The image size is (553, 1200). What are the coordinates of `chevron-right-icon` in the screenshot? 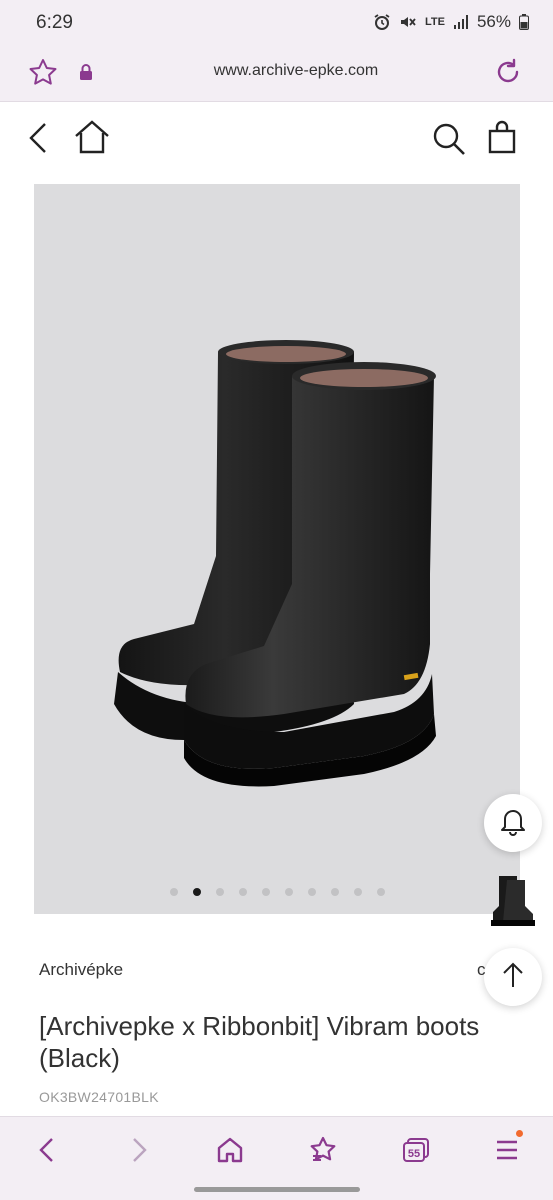 It's located at (140, 1150).